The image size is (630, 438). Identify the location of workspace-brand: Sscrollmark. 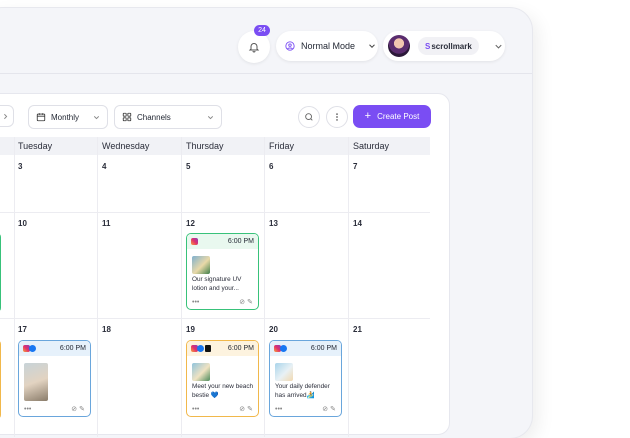
(448, 46).